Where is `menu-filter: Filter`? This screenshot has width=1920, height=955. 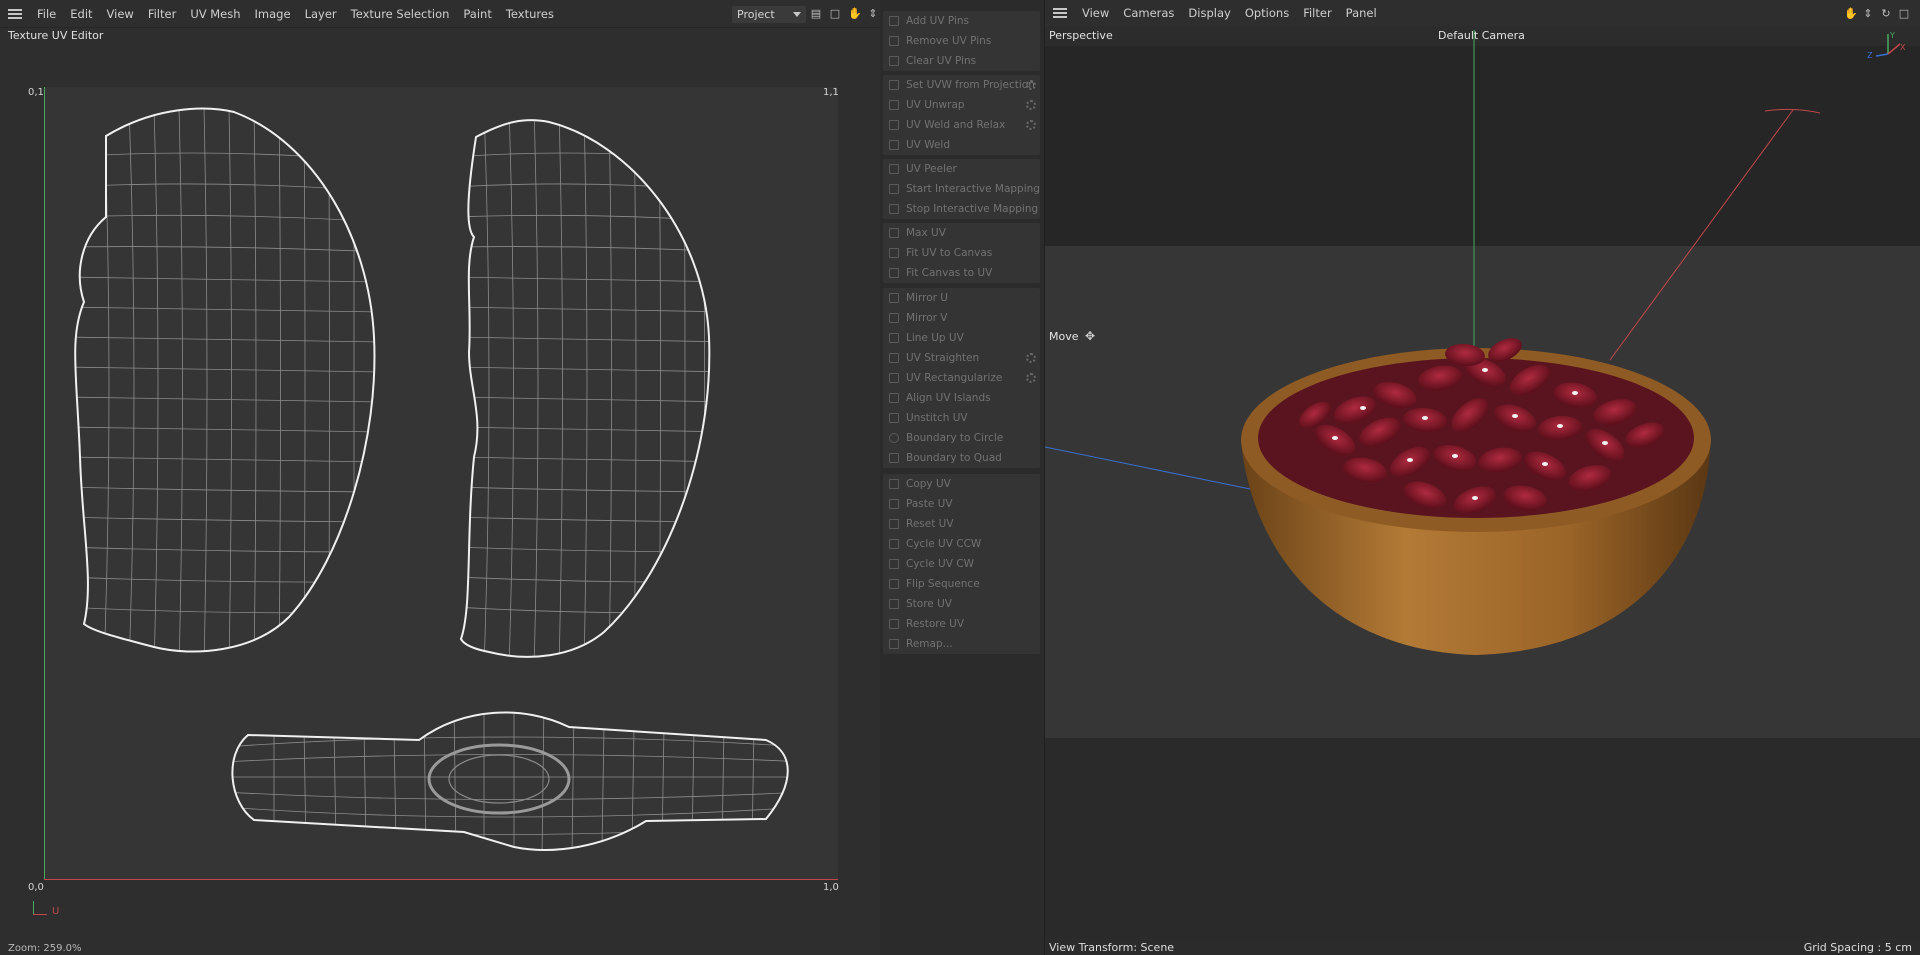 menu-filter: Filter is located at coordinates (162, 14).